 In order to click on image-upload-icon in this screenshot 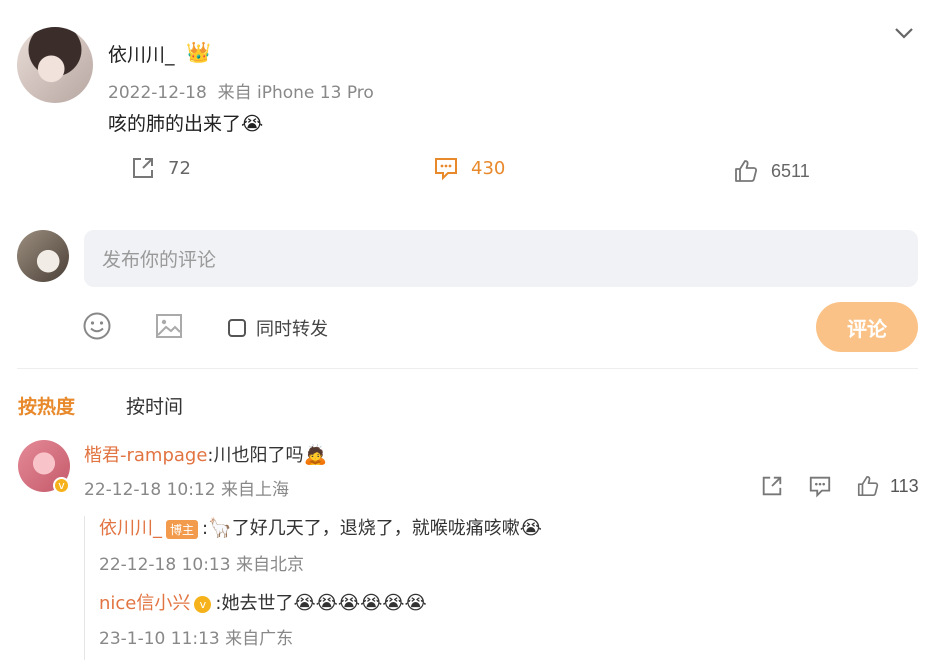, I will do `click(169, 326)`.